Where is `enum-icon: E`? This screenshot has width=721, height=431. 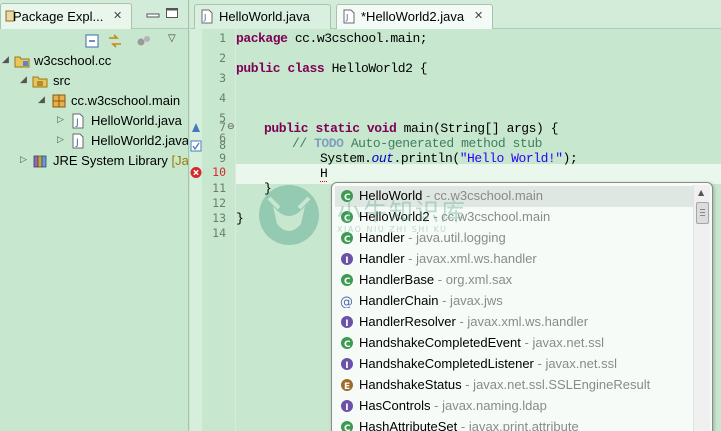
enum-icon: E is located at coordinates (347, 385).